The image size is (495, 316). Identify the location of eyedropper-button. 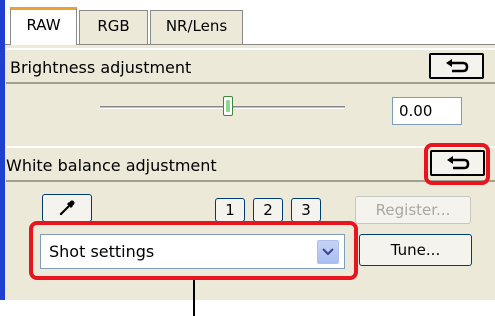
(67, 208).